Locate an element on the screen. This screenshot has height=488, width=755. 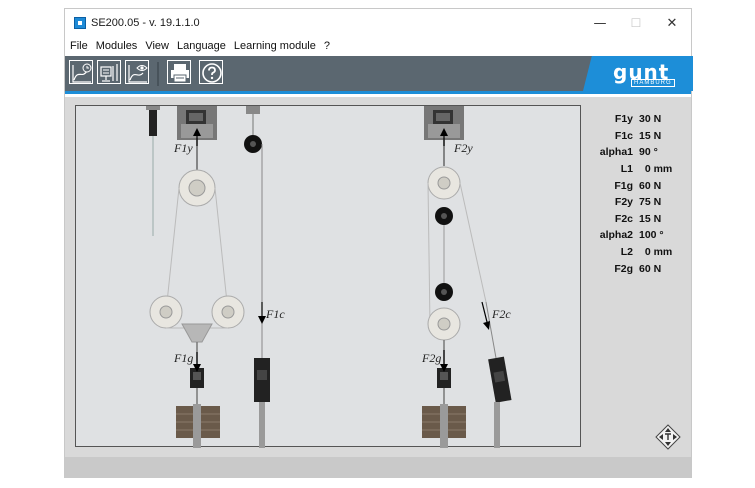
f1c-label: F1c is located at coordinates (275, 314).